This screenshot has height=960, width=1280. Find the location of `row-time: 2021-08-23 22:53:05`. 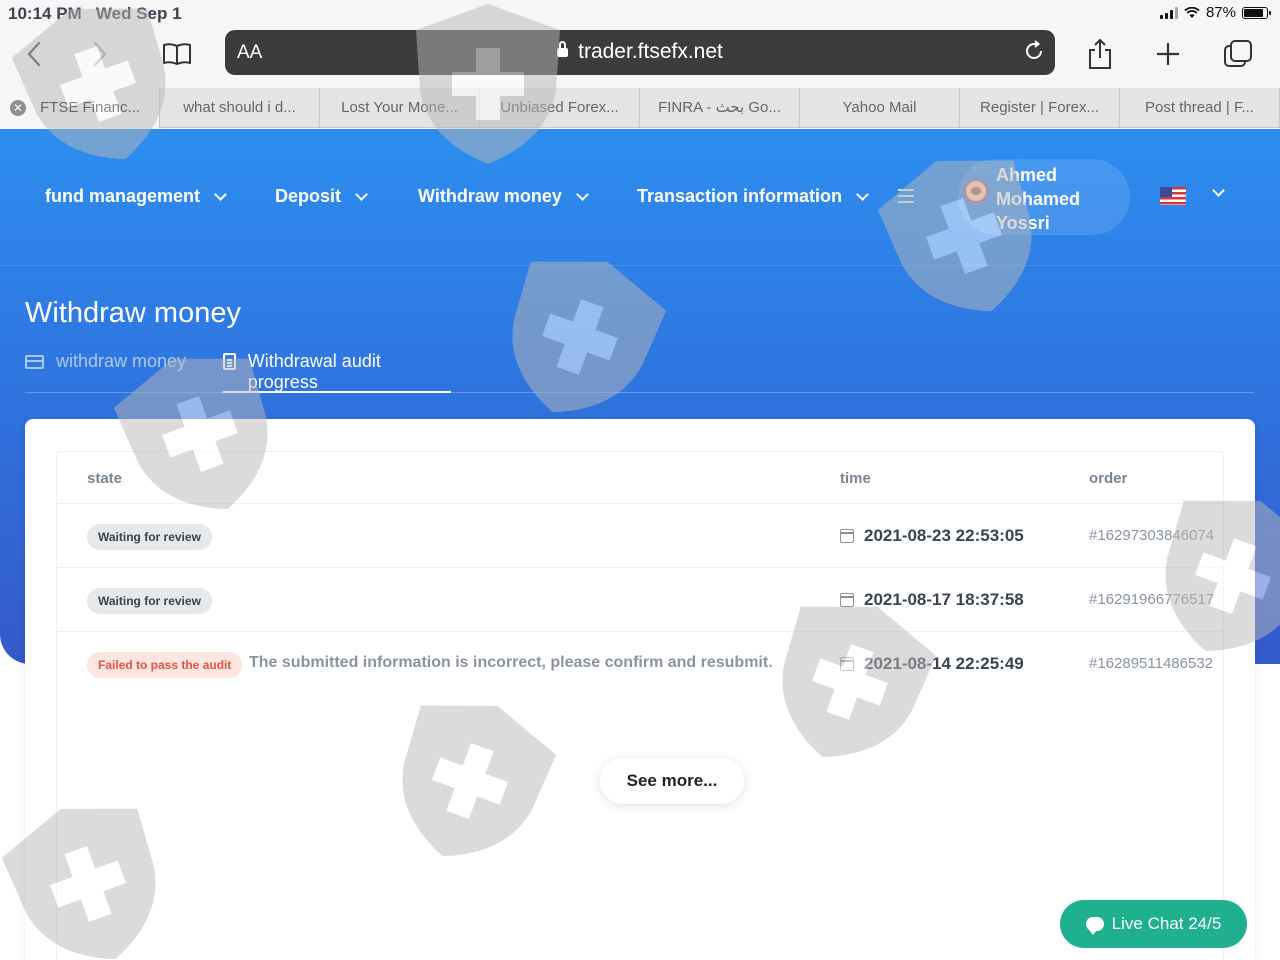

row-time: 2021-08-23 22:53:05 is located at coordinates (944, 535).